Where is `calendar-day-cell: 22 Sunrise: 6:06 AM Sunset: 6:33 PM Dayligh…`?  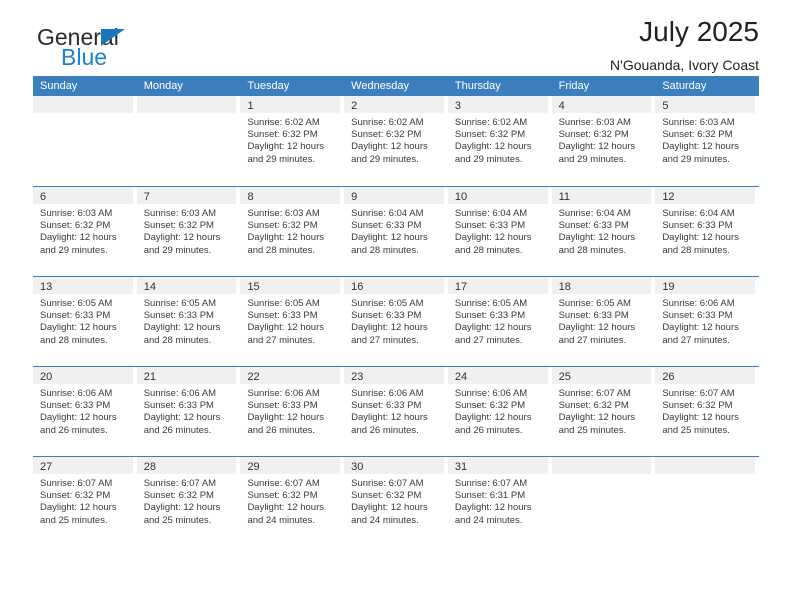
calendar-day-cell: 22 Sunrise: 6:06 AM Sunset: 6:33 PM Dayligh… is located at coordinates (292, 411).